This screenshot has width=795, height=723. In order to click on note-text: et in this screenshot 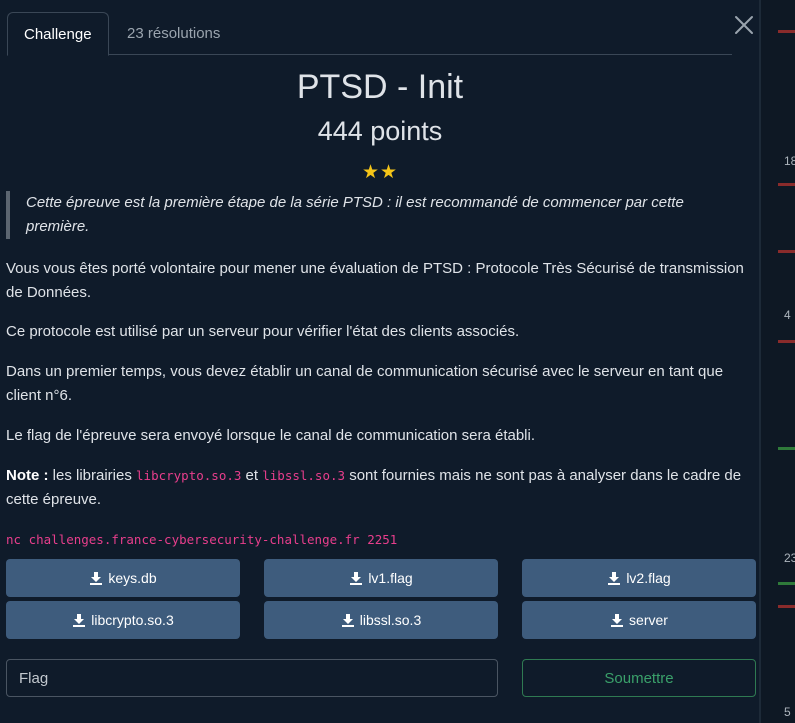, I will do `click(252, 475)`.